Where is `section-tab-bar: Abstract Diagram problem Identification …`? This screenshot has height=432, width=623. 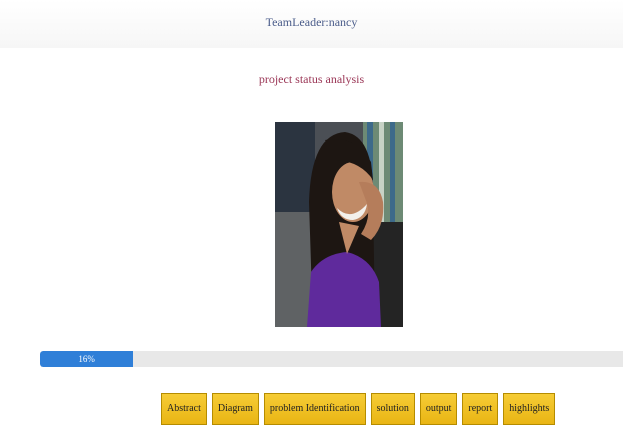 section-tab-bar: Abstract Diagram problem Identification … is located at coordinates (358, 409).